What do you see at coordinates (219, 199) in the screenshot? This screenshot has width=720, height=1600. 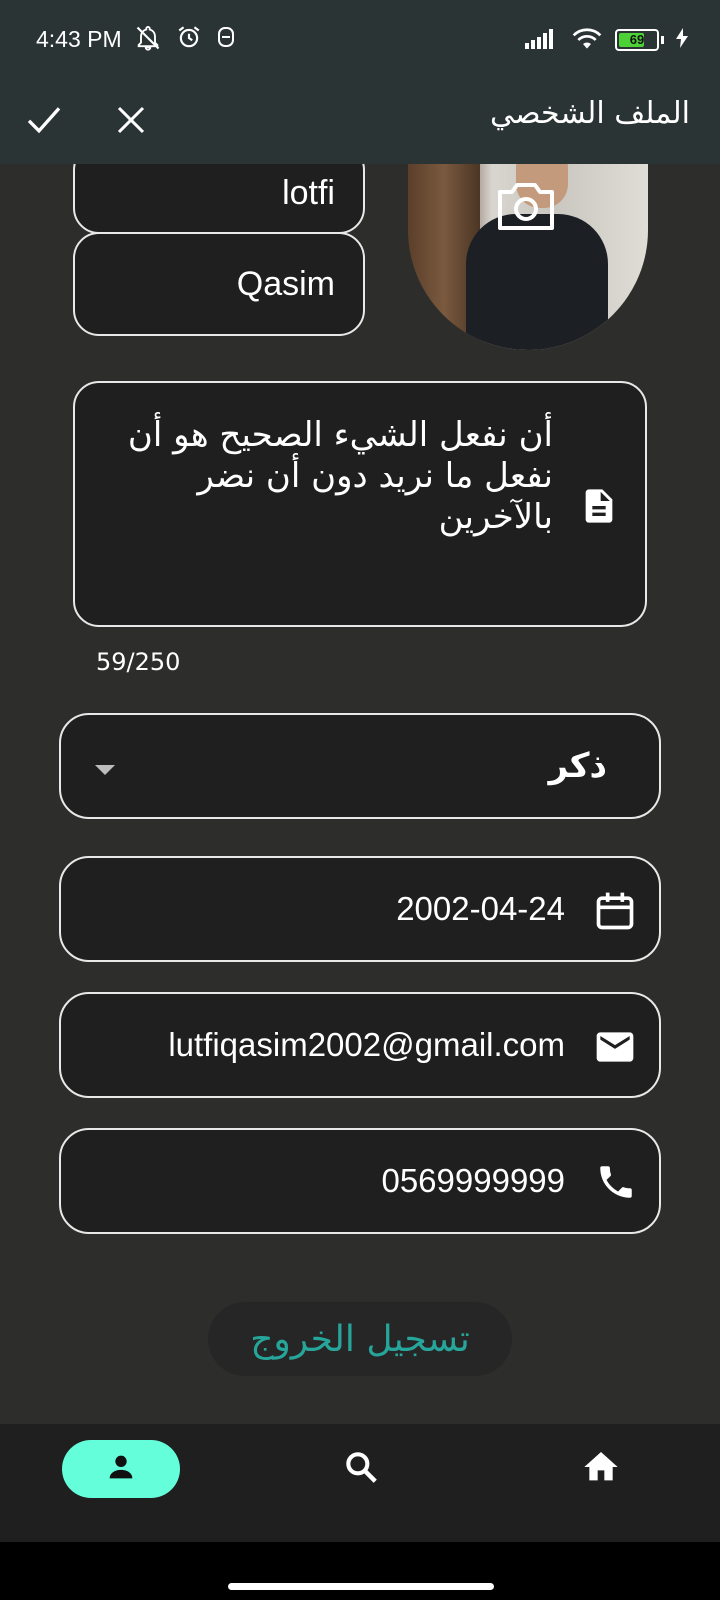 I see `first-name-field: lotfi` at bounding box center [219, 199].